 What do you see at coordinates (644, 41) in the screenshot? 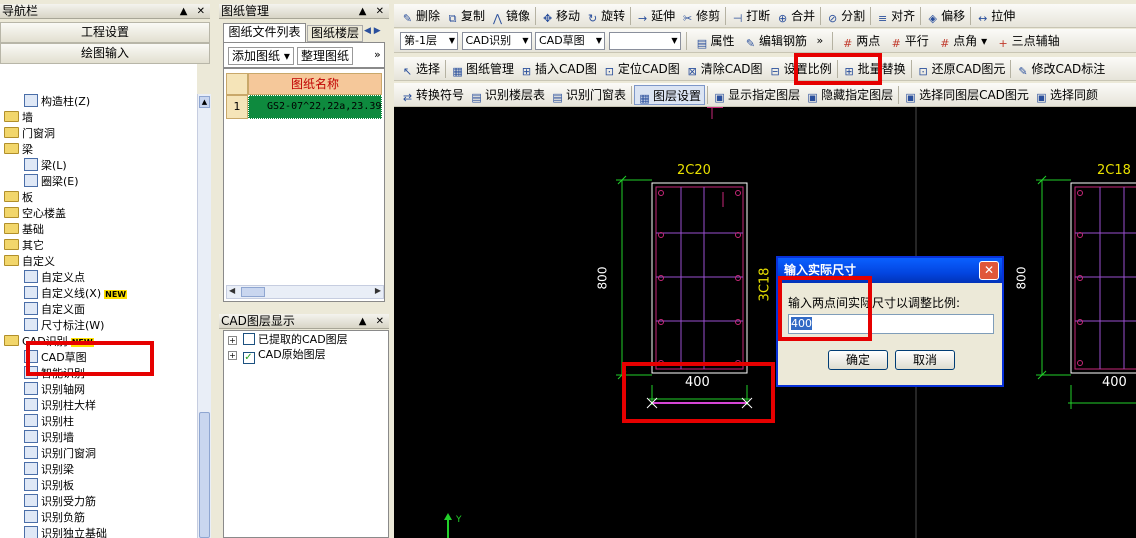
I see `component-select: ▼` at bounding box center [644, 41].